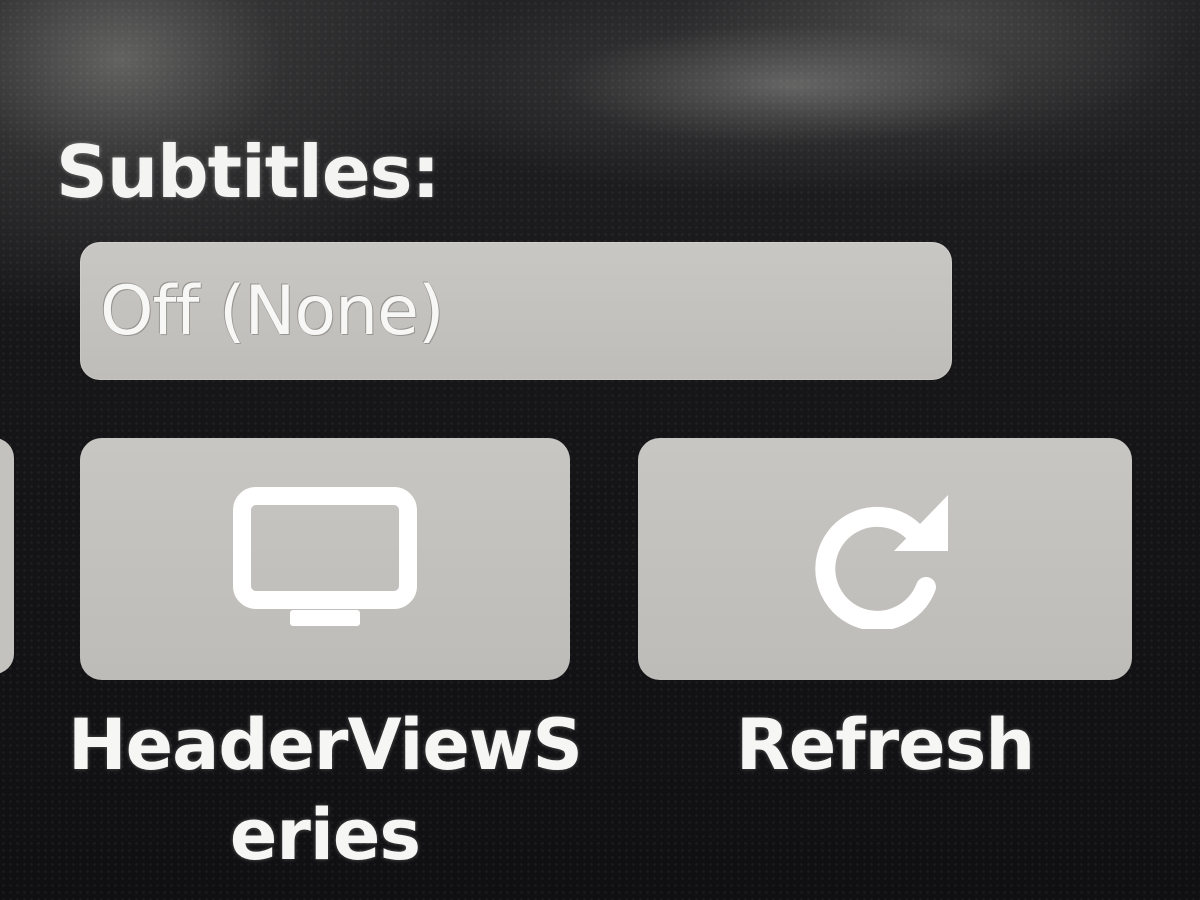 The height and width of the screenshot is (900, 1200). What do you see at coordinates (325, 790) in the screenshot?
I see `header-view-series-label: HeaderViewSeries` at bounding box center [325, 790].